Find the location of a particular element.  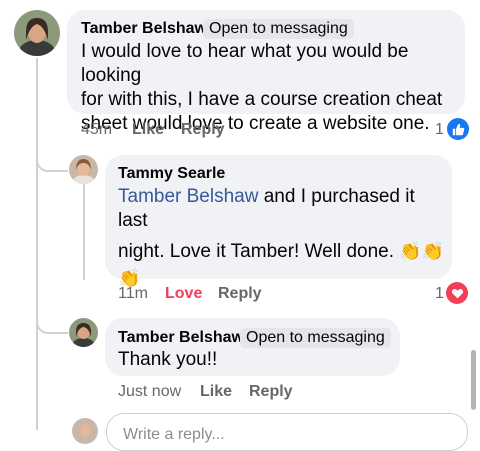

scrollbar is located at coordinates (473, 380).